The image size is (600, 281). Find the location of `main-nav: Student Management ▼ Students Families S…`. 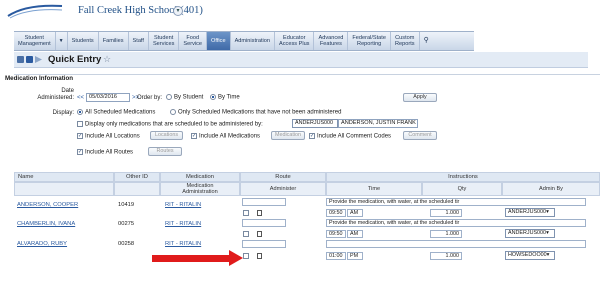

main-nav: Student Management ▼ Students Families S… is located at coordinates (244, 41).